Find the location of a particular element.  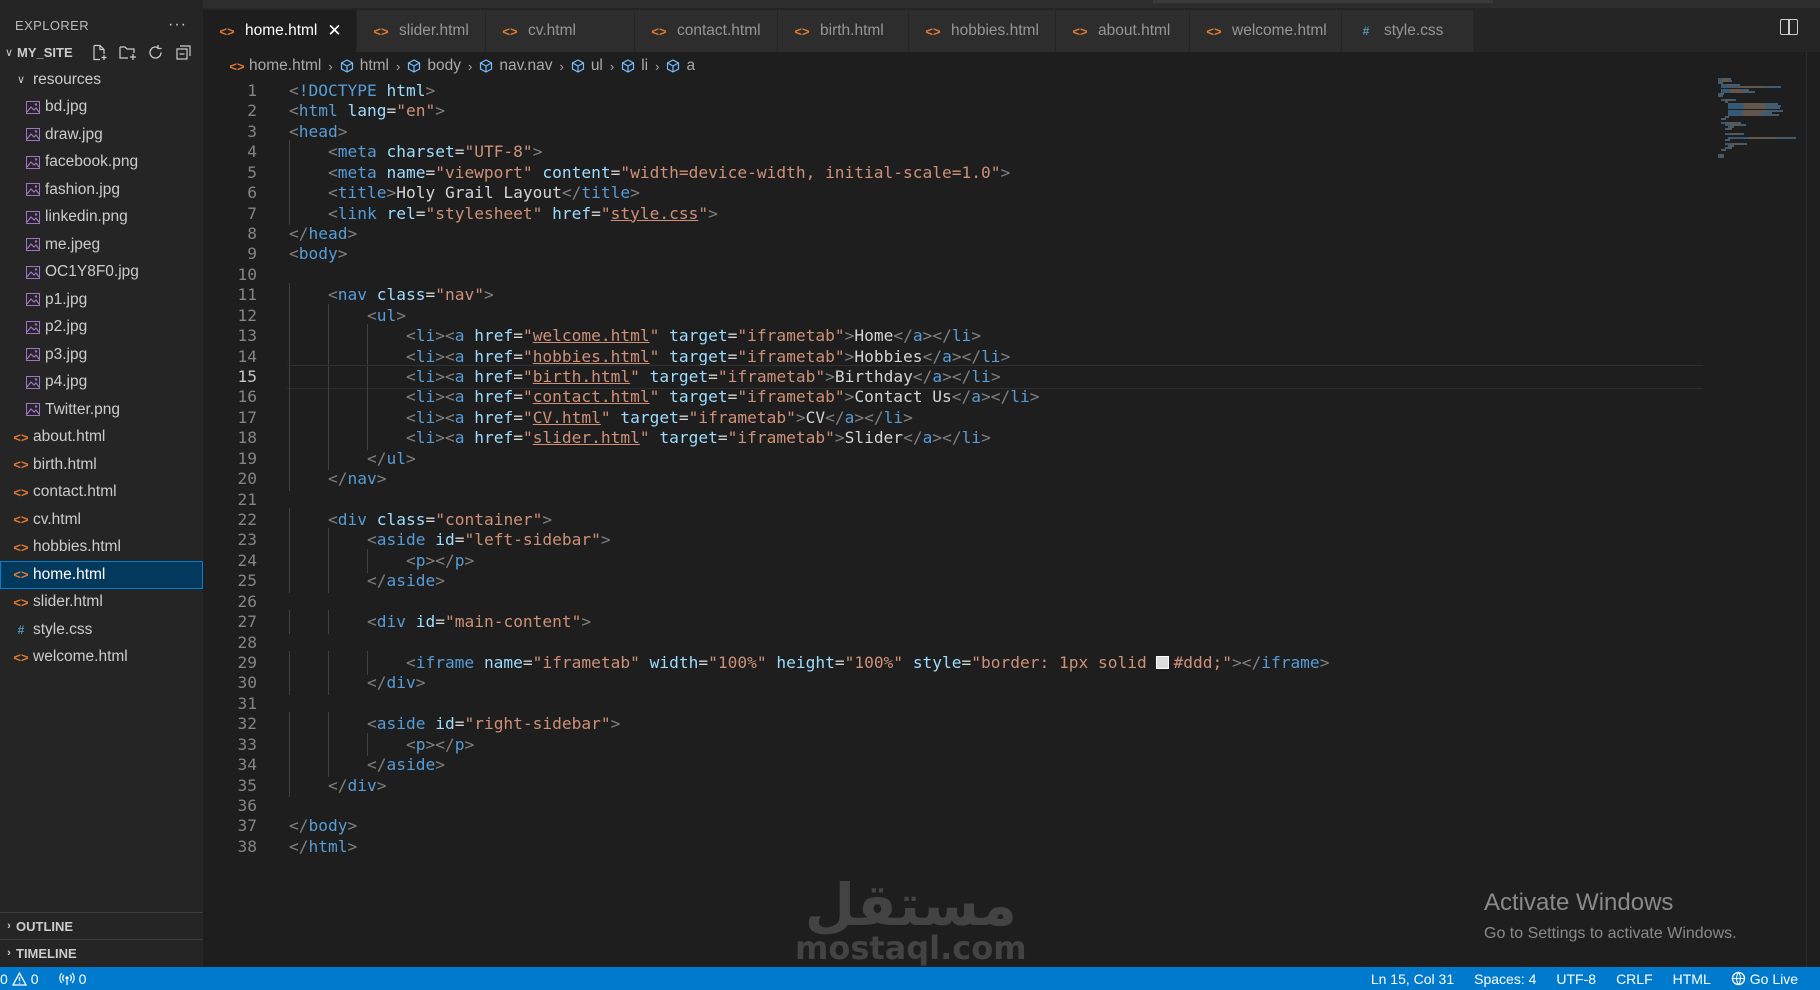

file-label: draw.jpg is located at coordinates (74, 134).